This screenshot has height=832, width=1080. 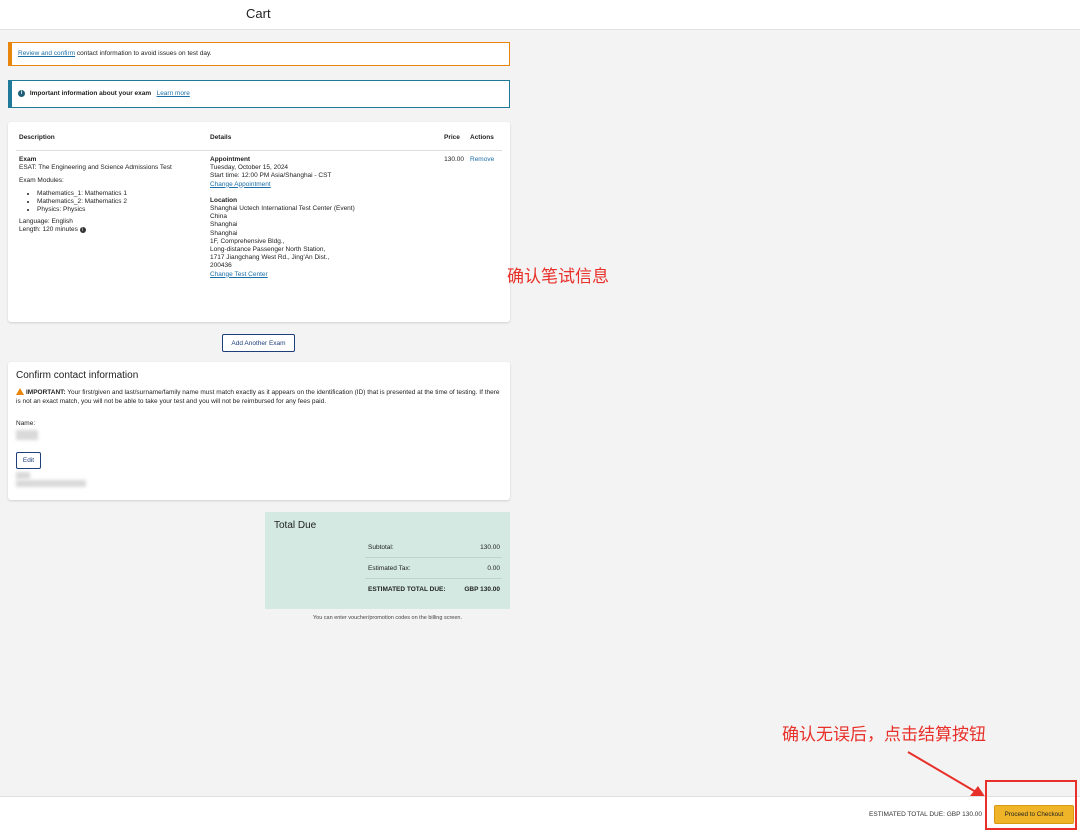 I want to click on review-and-confirm-link: Review and confirm, so click(x=46, y=53).